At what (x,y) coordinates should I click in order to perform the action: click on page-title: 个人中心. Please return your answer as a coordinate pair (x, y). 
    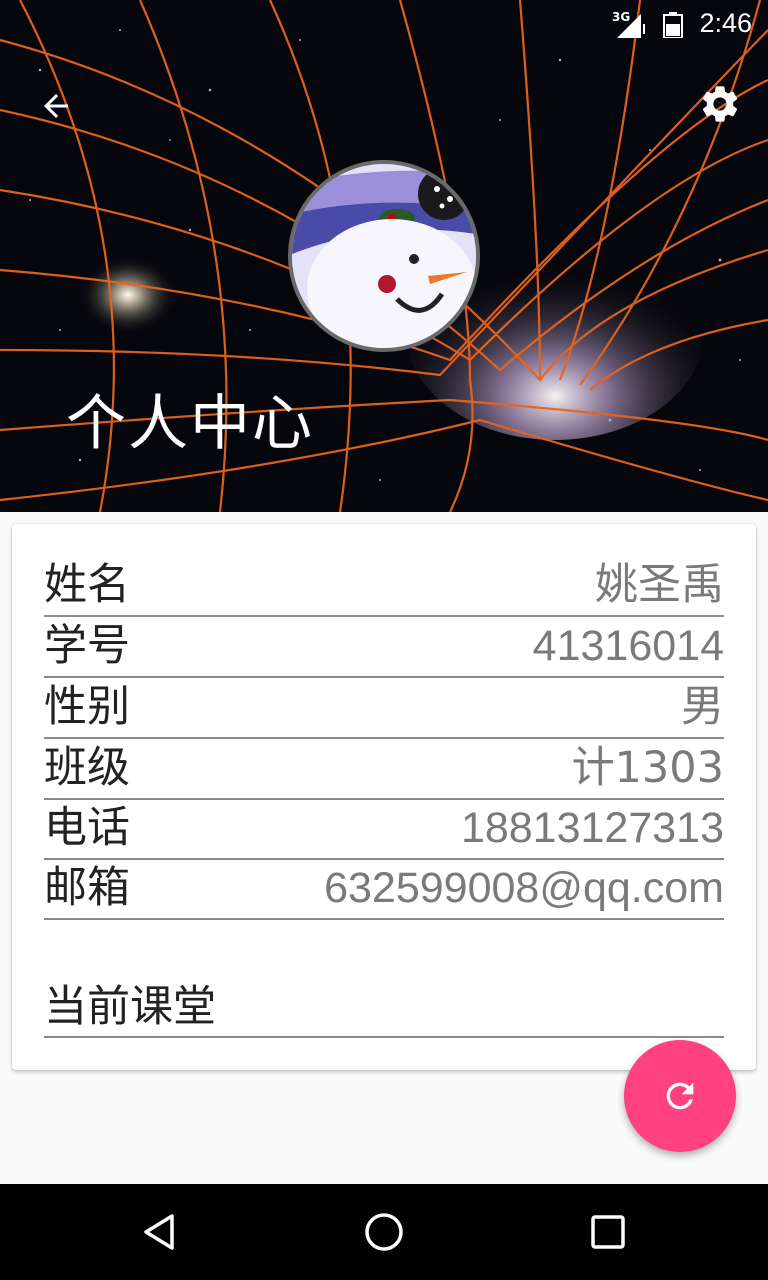
    Looking at the image, I should click on (190, 424).